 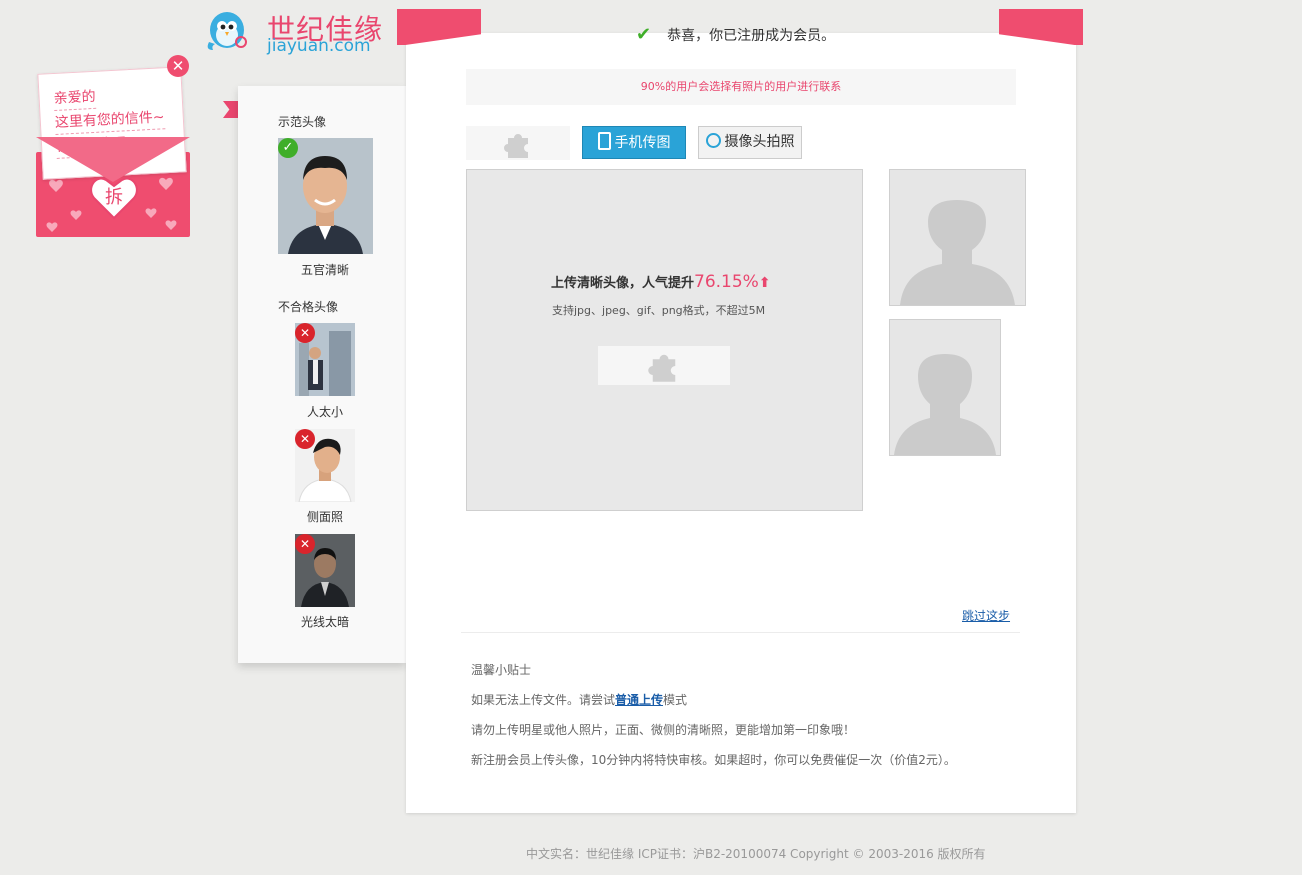 What do you see at coordinates (764, 283) in the screenshot?
I see `arrow-up-icon: ⬆` at bounding box center [764, 283].